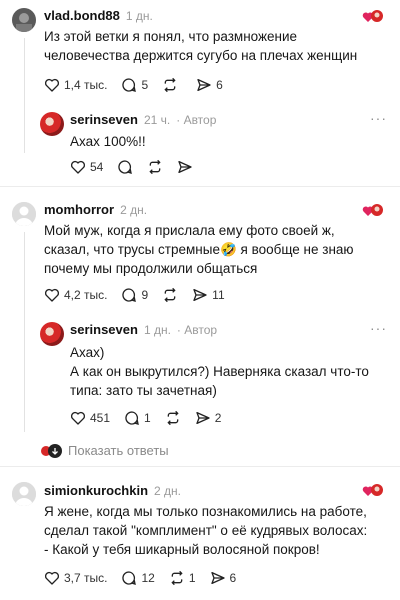 This screenshot has height=600, width=400. I want to click on share-count: 11, so click(218, 295).